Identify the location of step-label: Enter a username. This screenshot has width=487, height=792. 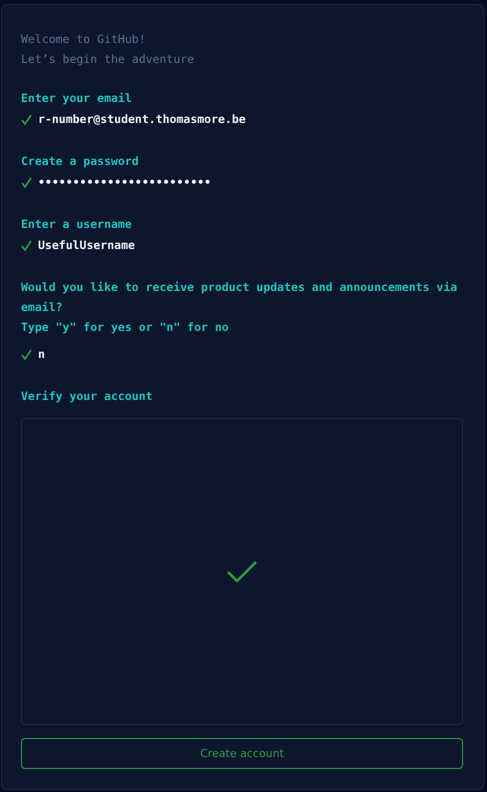
(77, 224).